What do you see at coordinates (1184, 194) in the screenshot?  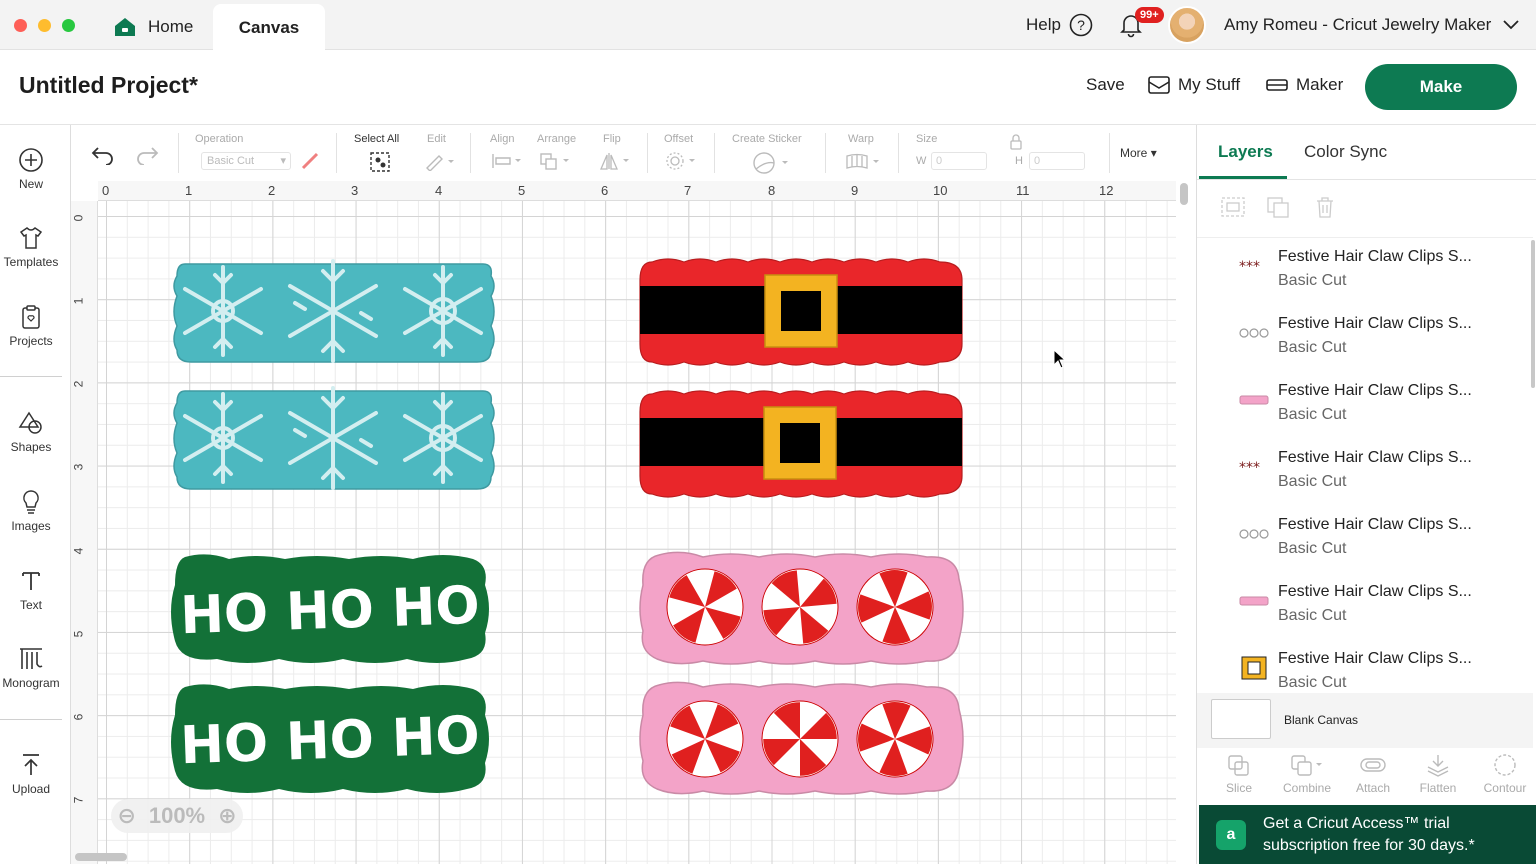 I see `vertical-scrollbar` at bounding box center [1184, 194].